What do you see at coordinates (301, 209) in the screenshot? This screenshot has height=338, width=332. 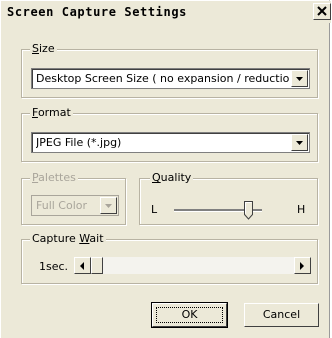 I see `quality-high-label: H` at bounding box center [301, 209].